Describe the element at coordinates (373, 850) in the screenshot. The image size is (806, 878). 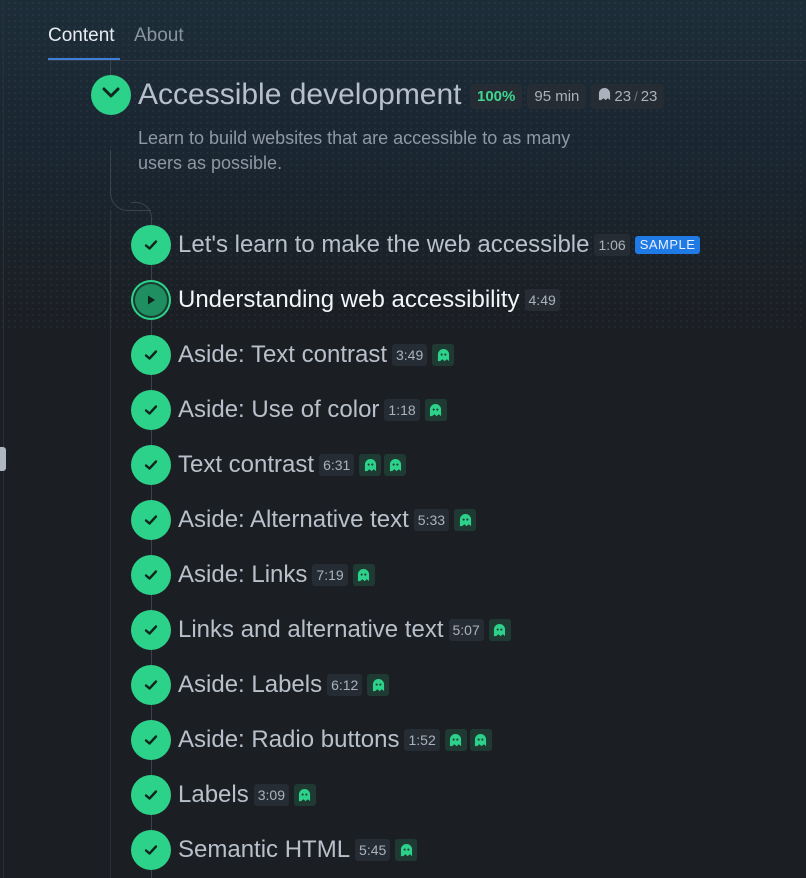
I see `lesson-duration: 5:45` at that location.